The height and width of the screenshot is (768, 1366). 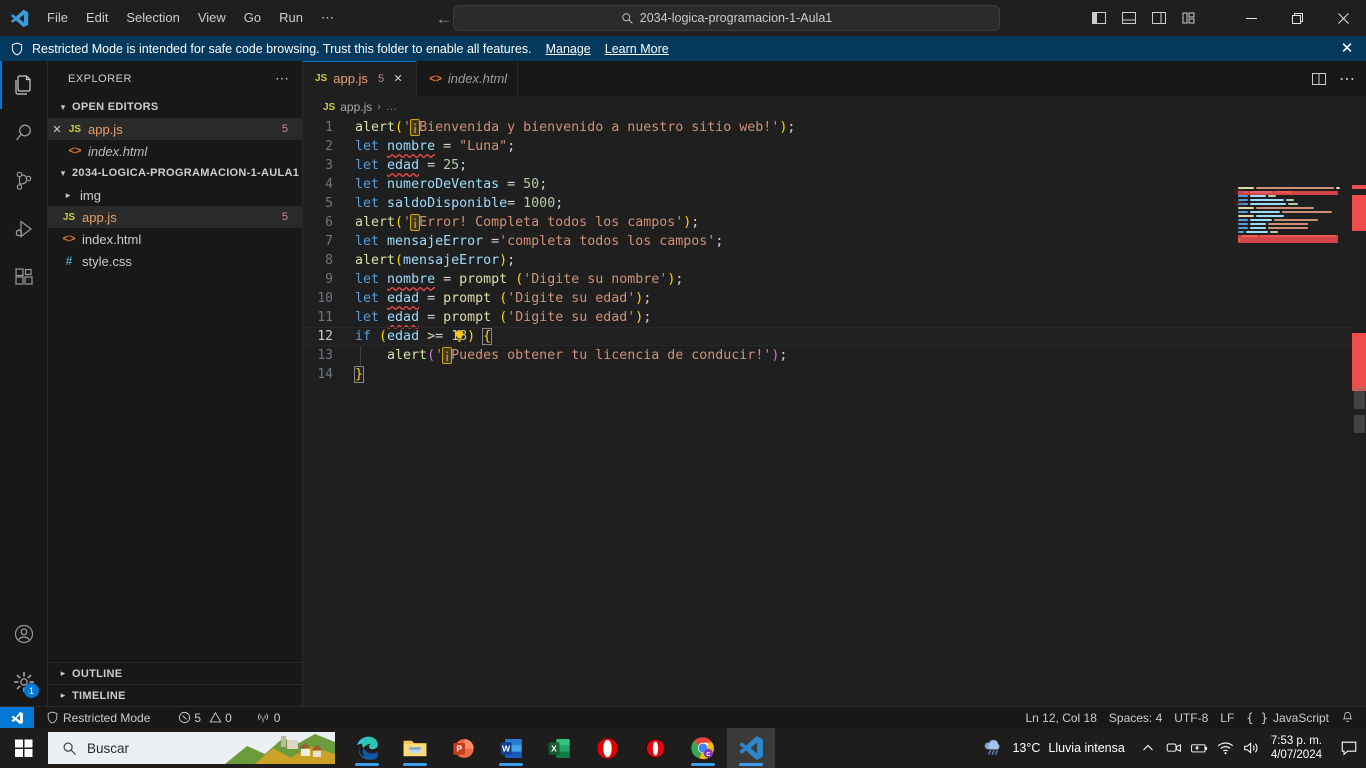 I want to click on sidebar-title-bar: EXPLORER ⋯, so click(x=175, y=78).